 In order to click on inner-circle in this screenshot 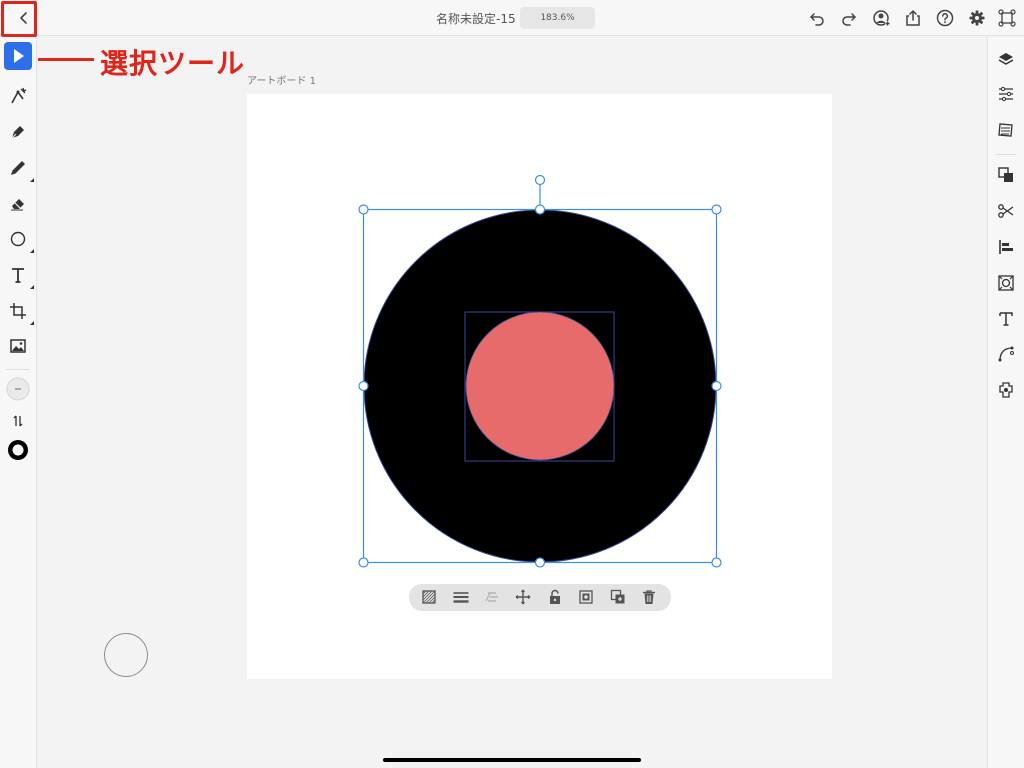, I will do `click(540, 386)`.